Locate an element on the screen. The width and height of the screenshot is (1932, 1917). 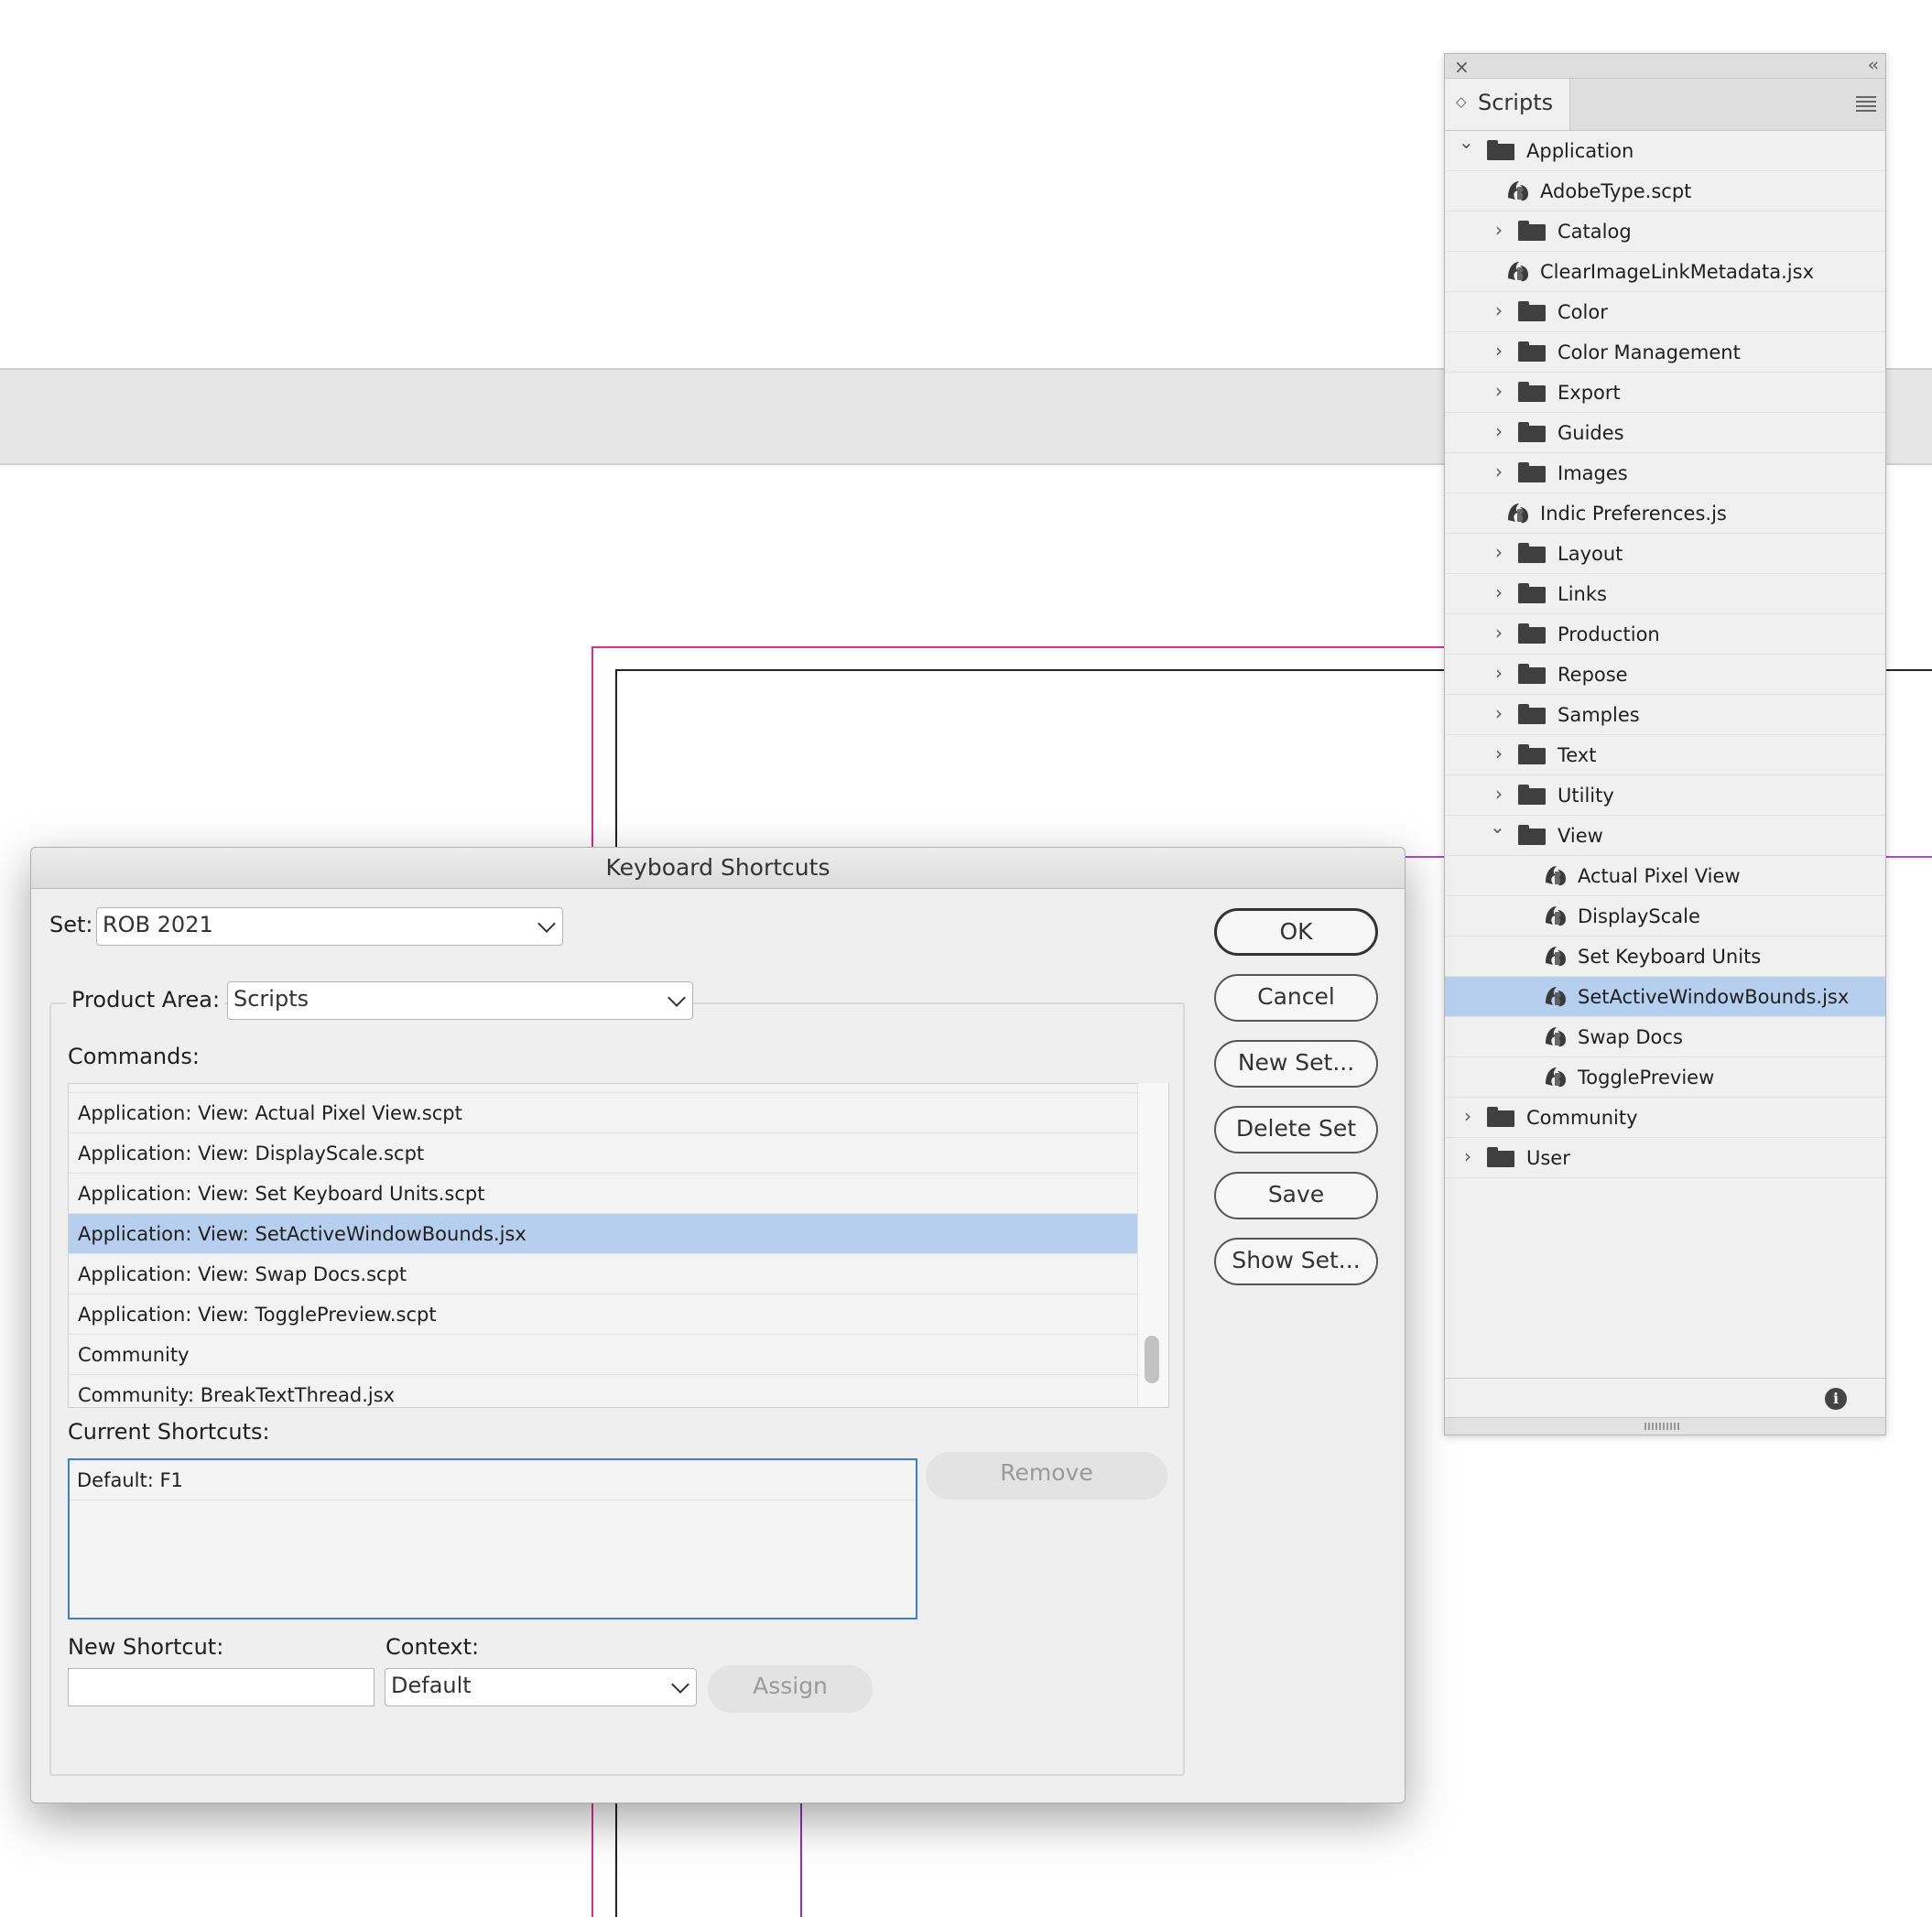
page-edge-top is located at coordinates (1029, 670).